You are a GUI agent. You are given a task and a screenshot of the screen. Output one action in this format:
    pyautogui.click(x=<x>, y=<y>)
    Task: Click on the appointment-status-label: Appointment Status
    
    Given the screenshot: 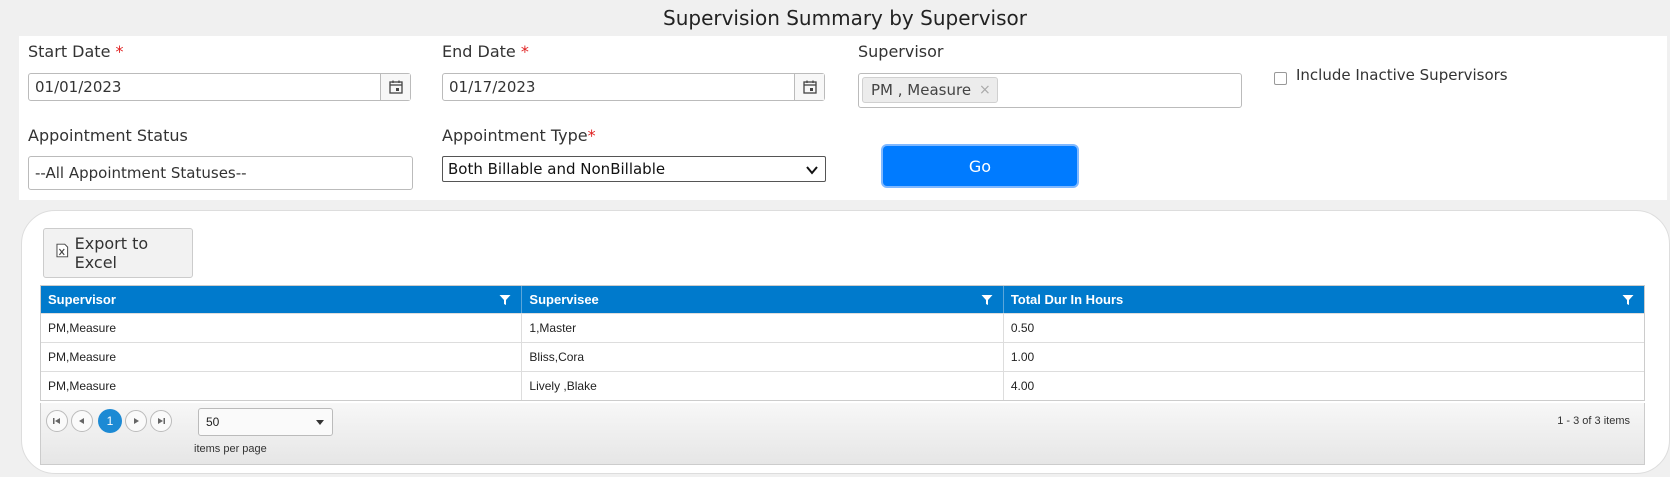 What is the action you would take?
    pyautogui.click(x=108, y=135)
    